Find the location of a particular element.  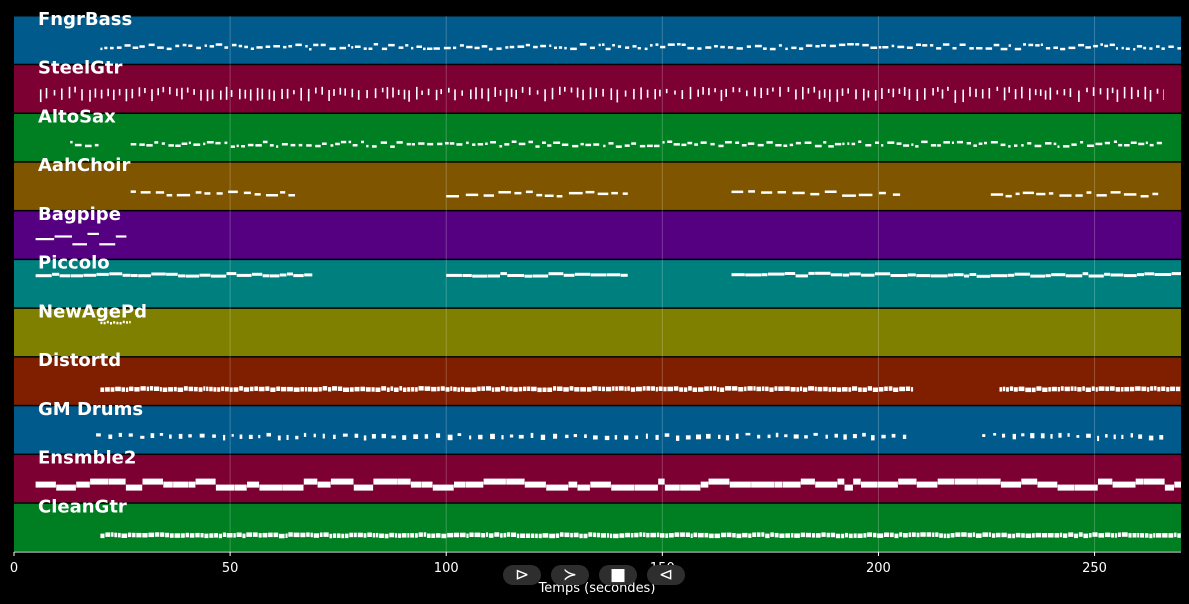

forward-button: ≻ is located at coordinates (570, 575).